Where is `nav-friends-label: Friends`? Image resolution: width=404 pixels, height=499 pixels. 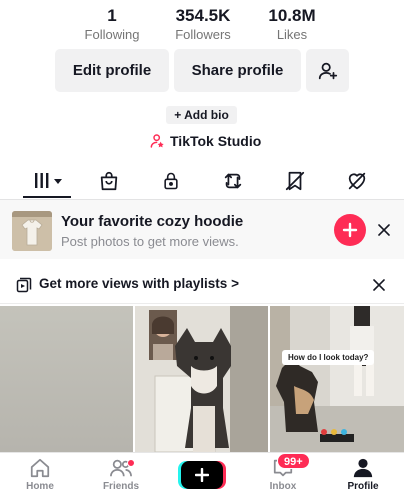 nav-friends-label: Friends is located at coordinates (121, 486).